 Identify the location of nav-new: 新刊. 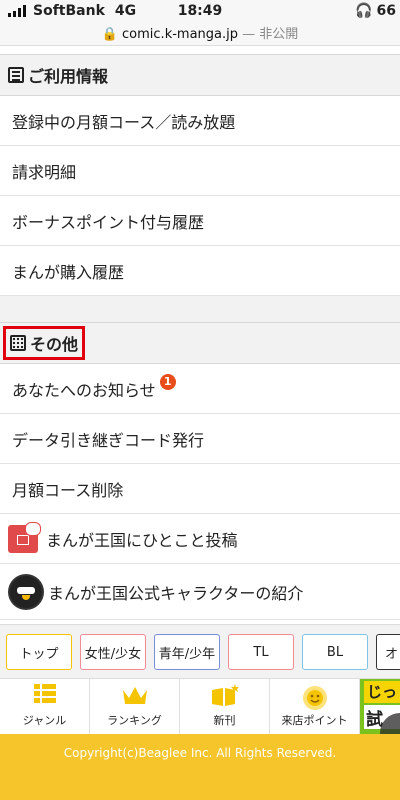
(225, 706).